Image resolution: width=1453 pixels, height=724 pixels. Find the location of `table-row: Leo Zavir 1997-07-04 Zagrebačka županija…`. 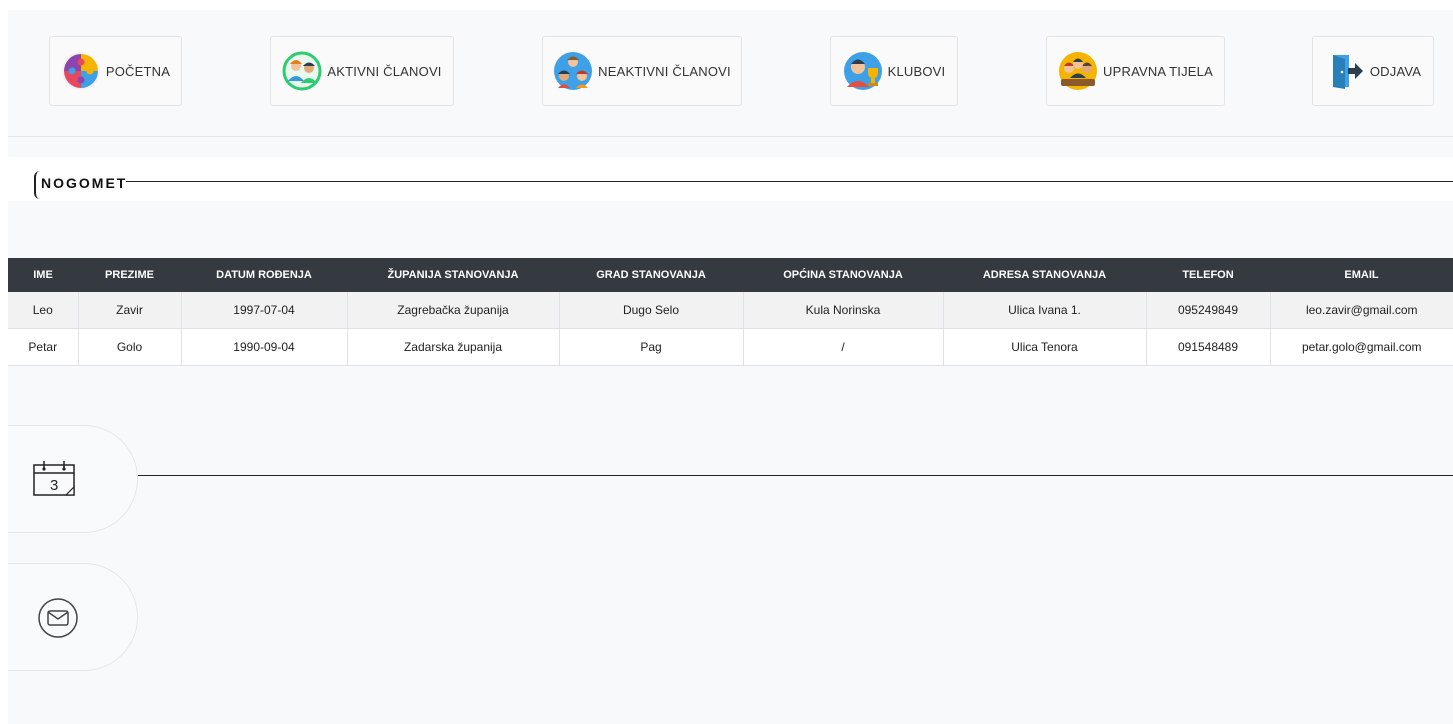

table-row: Leo Zavir 1997-07-04 Zagrebačka županija… is located at coordinates (730, 310).